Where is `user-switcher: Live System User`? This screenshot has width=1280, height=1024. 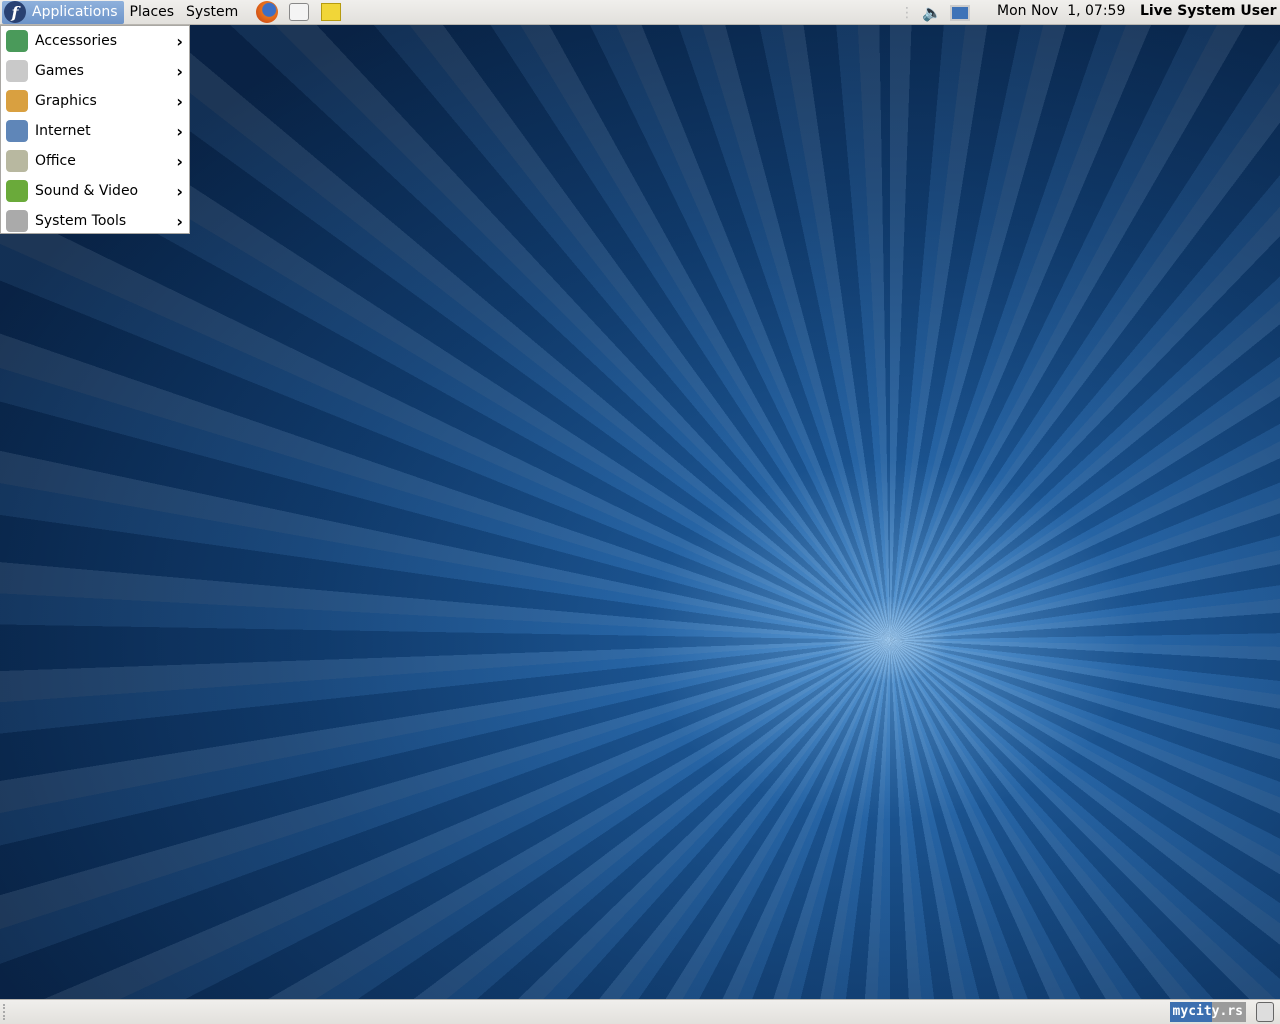
user-switcher: Live System User is located at coordinates (1208, 11).